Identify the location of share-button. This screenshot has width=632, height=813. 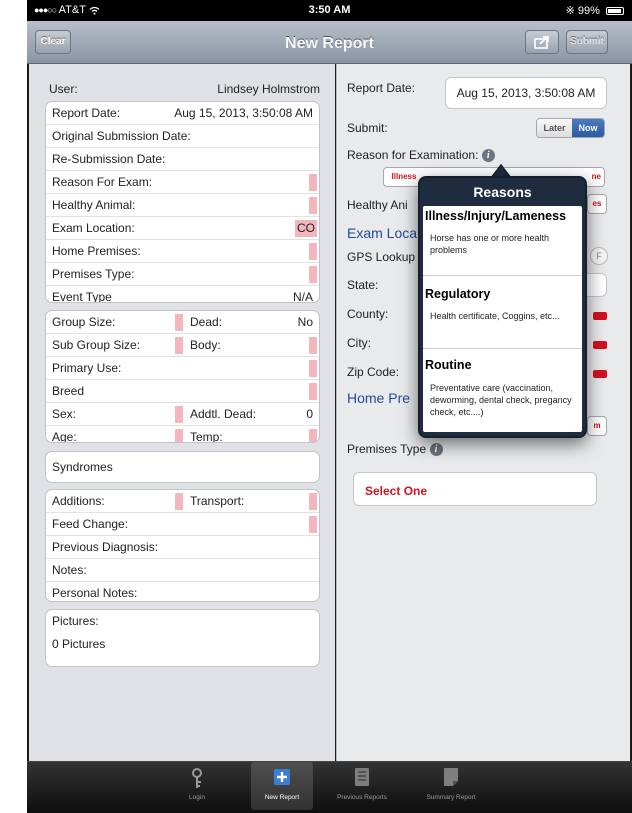
(542, 42).